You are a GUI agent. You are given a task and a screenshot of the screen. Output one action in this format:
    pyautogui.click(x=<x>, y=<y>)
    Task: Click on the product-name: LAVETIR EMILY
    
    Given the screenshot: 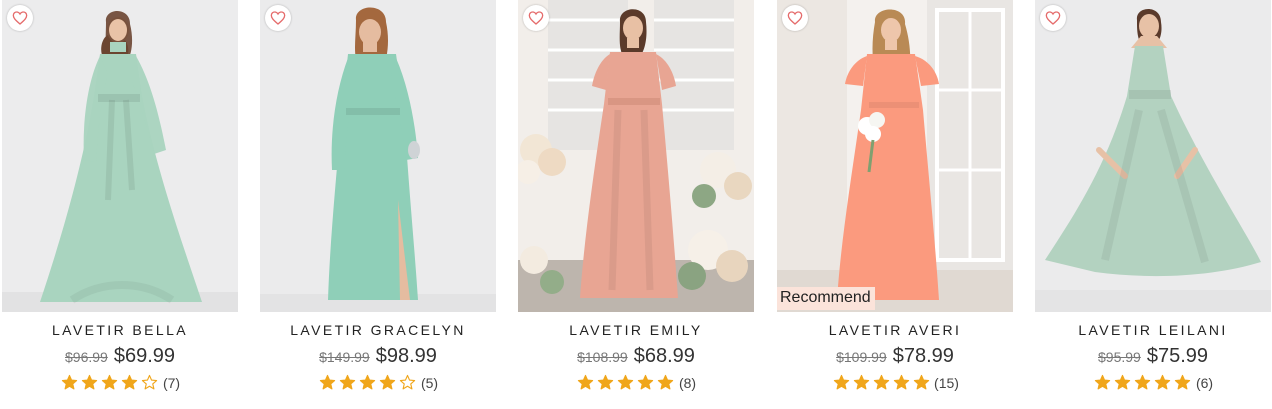 What is the action you would take?
    pyautogui.click(x=636, y=330)
    